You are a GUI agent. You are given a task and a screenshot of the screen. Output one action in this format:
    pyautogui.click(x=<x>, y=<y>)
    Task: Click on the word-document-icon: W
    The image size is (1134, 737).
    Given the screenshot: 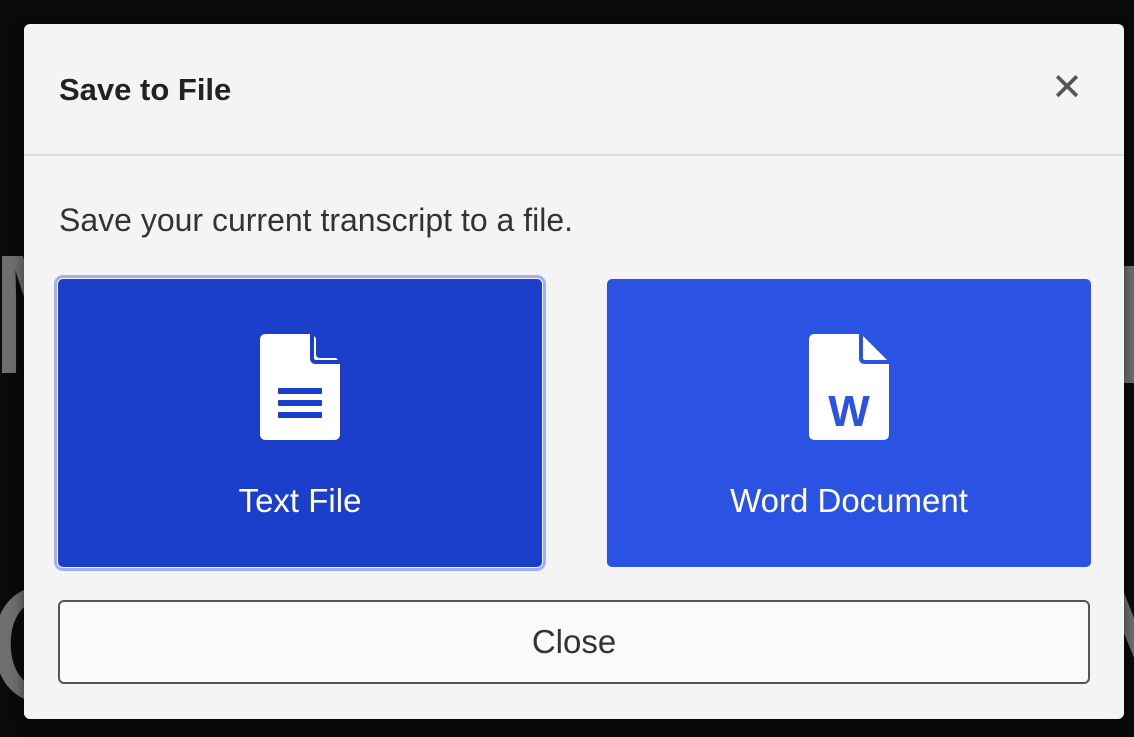 What is the action you would take?
    pyautogui.click(x=849, y=387)
    